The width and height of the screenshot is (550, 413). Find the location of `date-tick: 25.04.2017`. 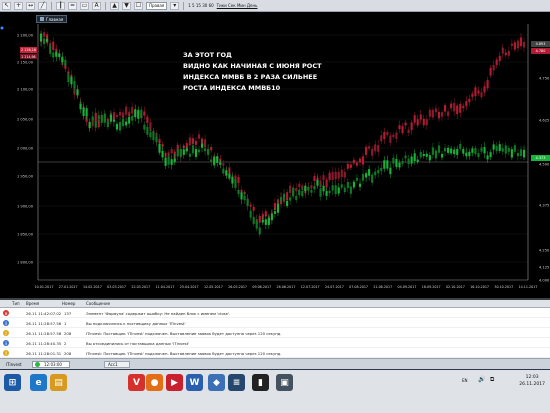

date-tick: 25.04.2017 is located at coordinates (189, 287).